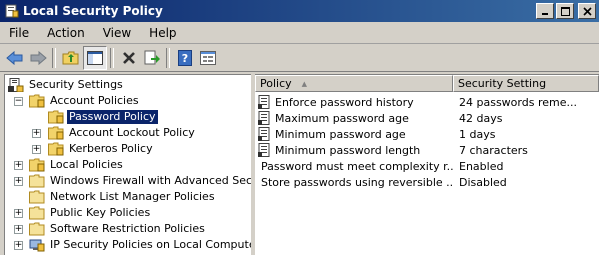 The height and width of the screenshot is (255, 599). I want to click on back-icon, so click(14, 58).